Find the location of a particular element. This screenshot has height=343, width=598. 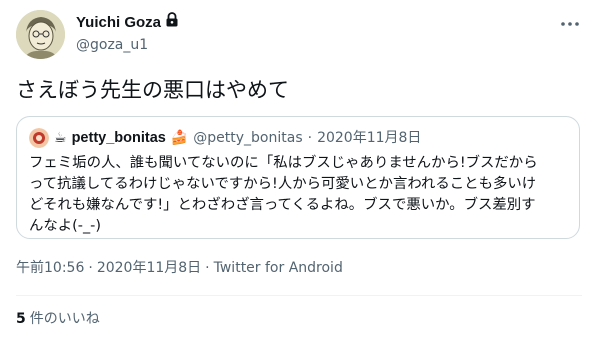

quoted-date: 2020年11月8日 is located at coordinates (369, 138).